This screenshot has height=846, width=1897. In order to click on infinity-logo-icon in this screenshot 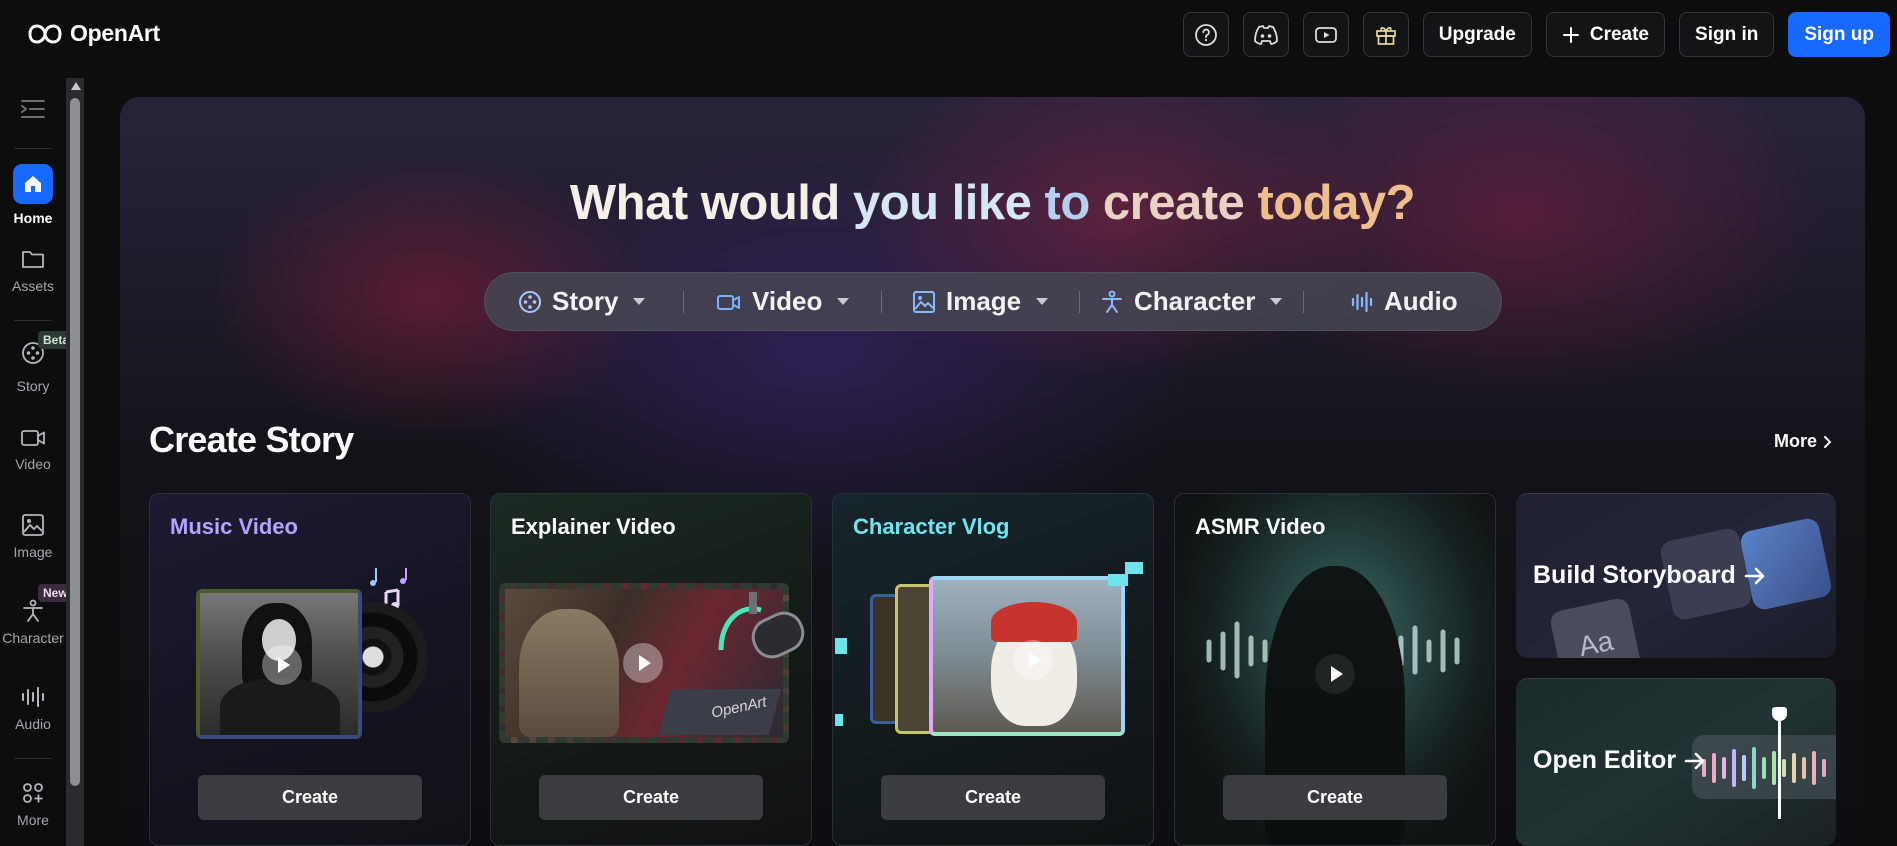, I will do `click(45, 33)`.